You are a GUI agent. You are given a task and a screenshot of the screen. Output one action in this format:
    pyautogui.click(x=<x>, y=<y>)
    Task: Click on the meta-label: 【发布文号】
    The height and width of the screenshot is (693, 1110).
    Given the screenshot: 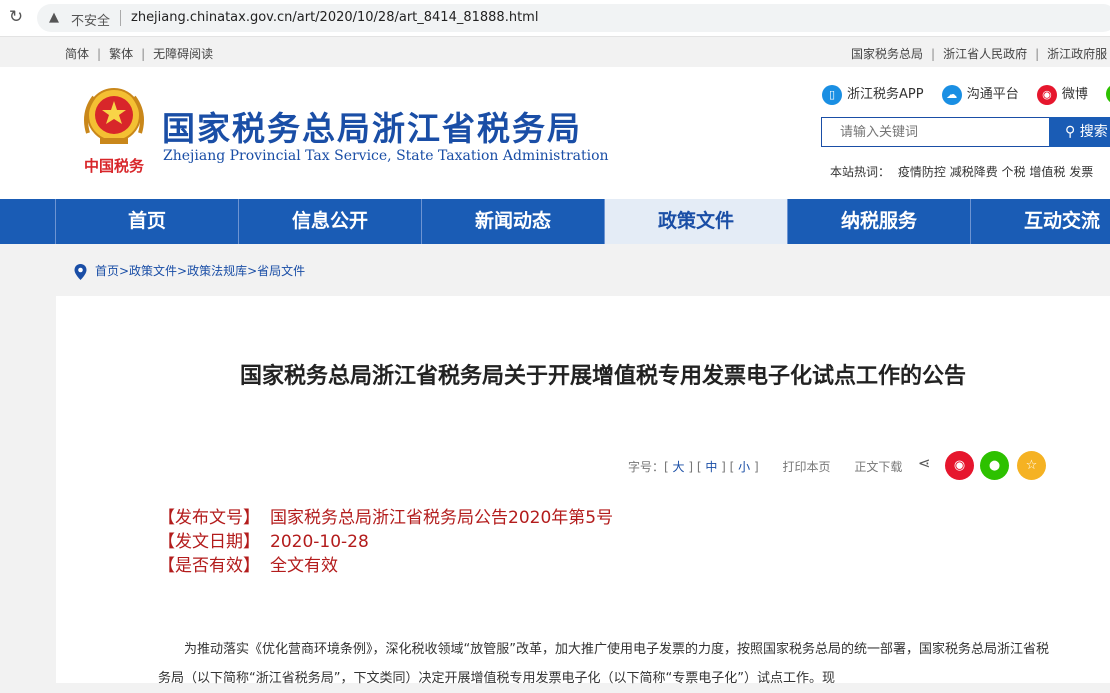 What is the action you would take?
    pyautogui.click(x=209, y=518)
    